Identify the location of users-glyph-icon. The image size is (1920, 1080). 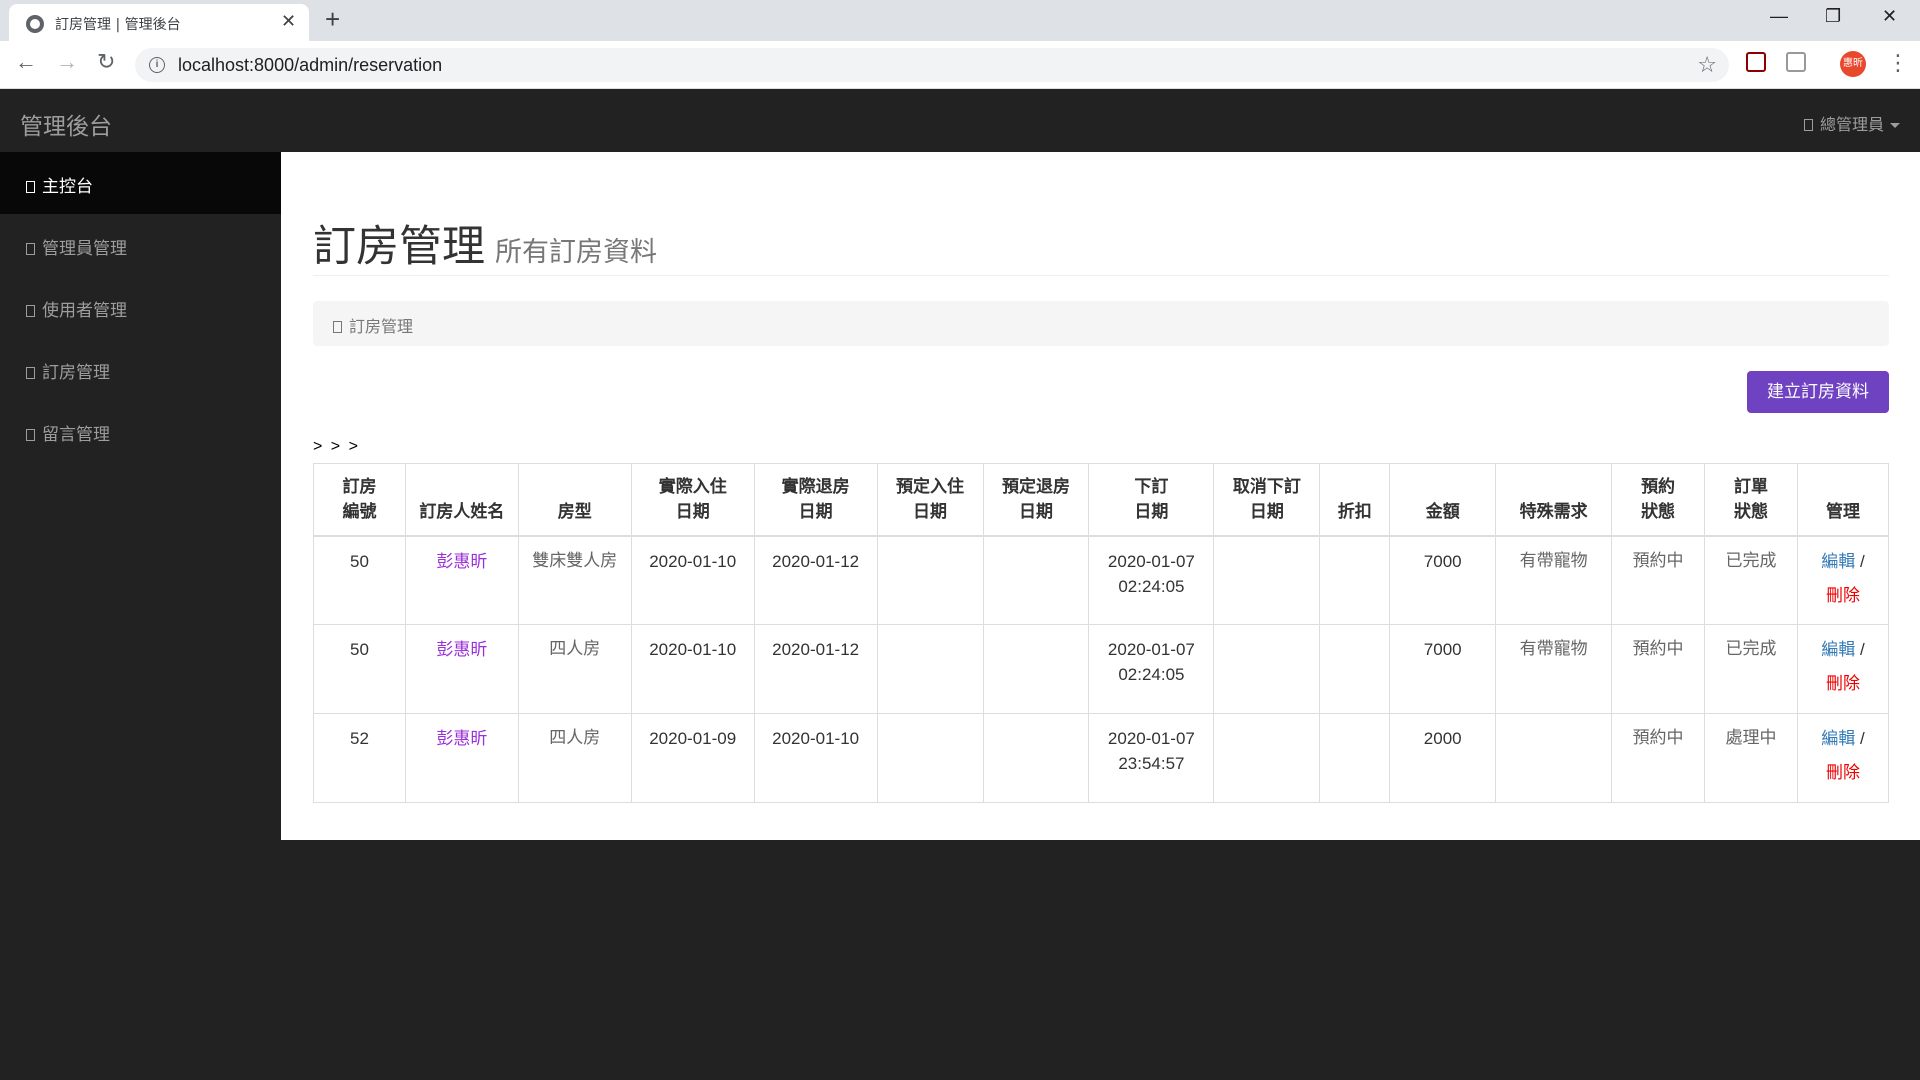
(30, 311).